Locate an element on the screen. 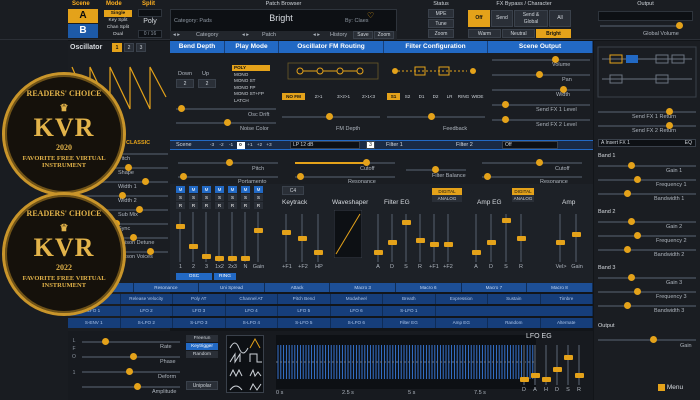 This screenshot has height=400, width=700. patch-nav: Patch is located at coordinates (269, 35).